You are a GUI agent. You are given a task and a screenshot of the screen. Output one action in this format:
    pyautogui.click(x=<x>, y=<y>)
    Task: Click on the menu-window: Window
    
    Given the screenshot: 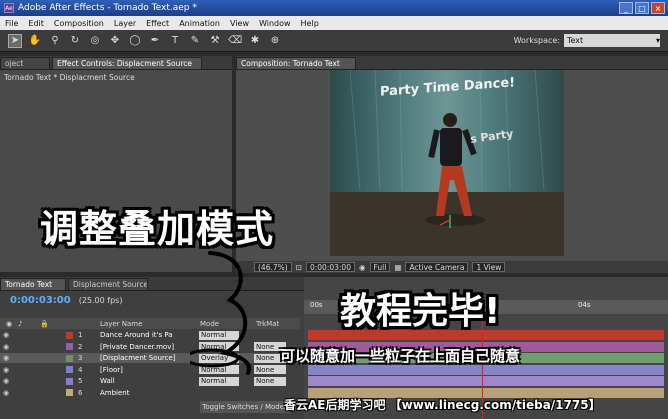 What is the action you would take?
    pyautogui.click(x=275, y=23)
    